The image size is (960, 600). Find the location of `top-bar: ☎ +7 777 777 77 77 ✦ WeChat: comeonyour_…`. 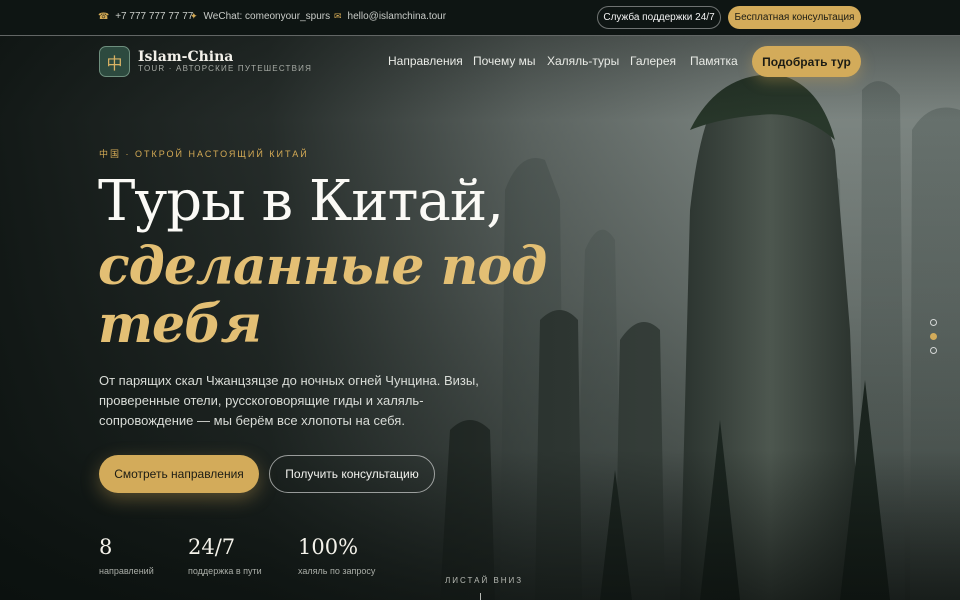

top-bar: ☎ +7 777 777 77 77 ✦ WeChat: comeonyour_… is located at coordinates (480, 18).